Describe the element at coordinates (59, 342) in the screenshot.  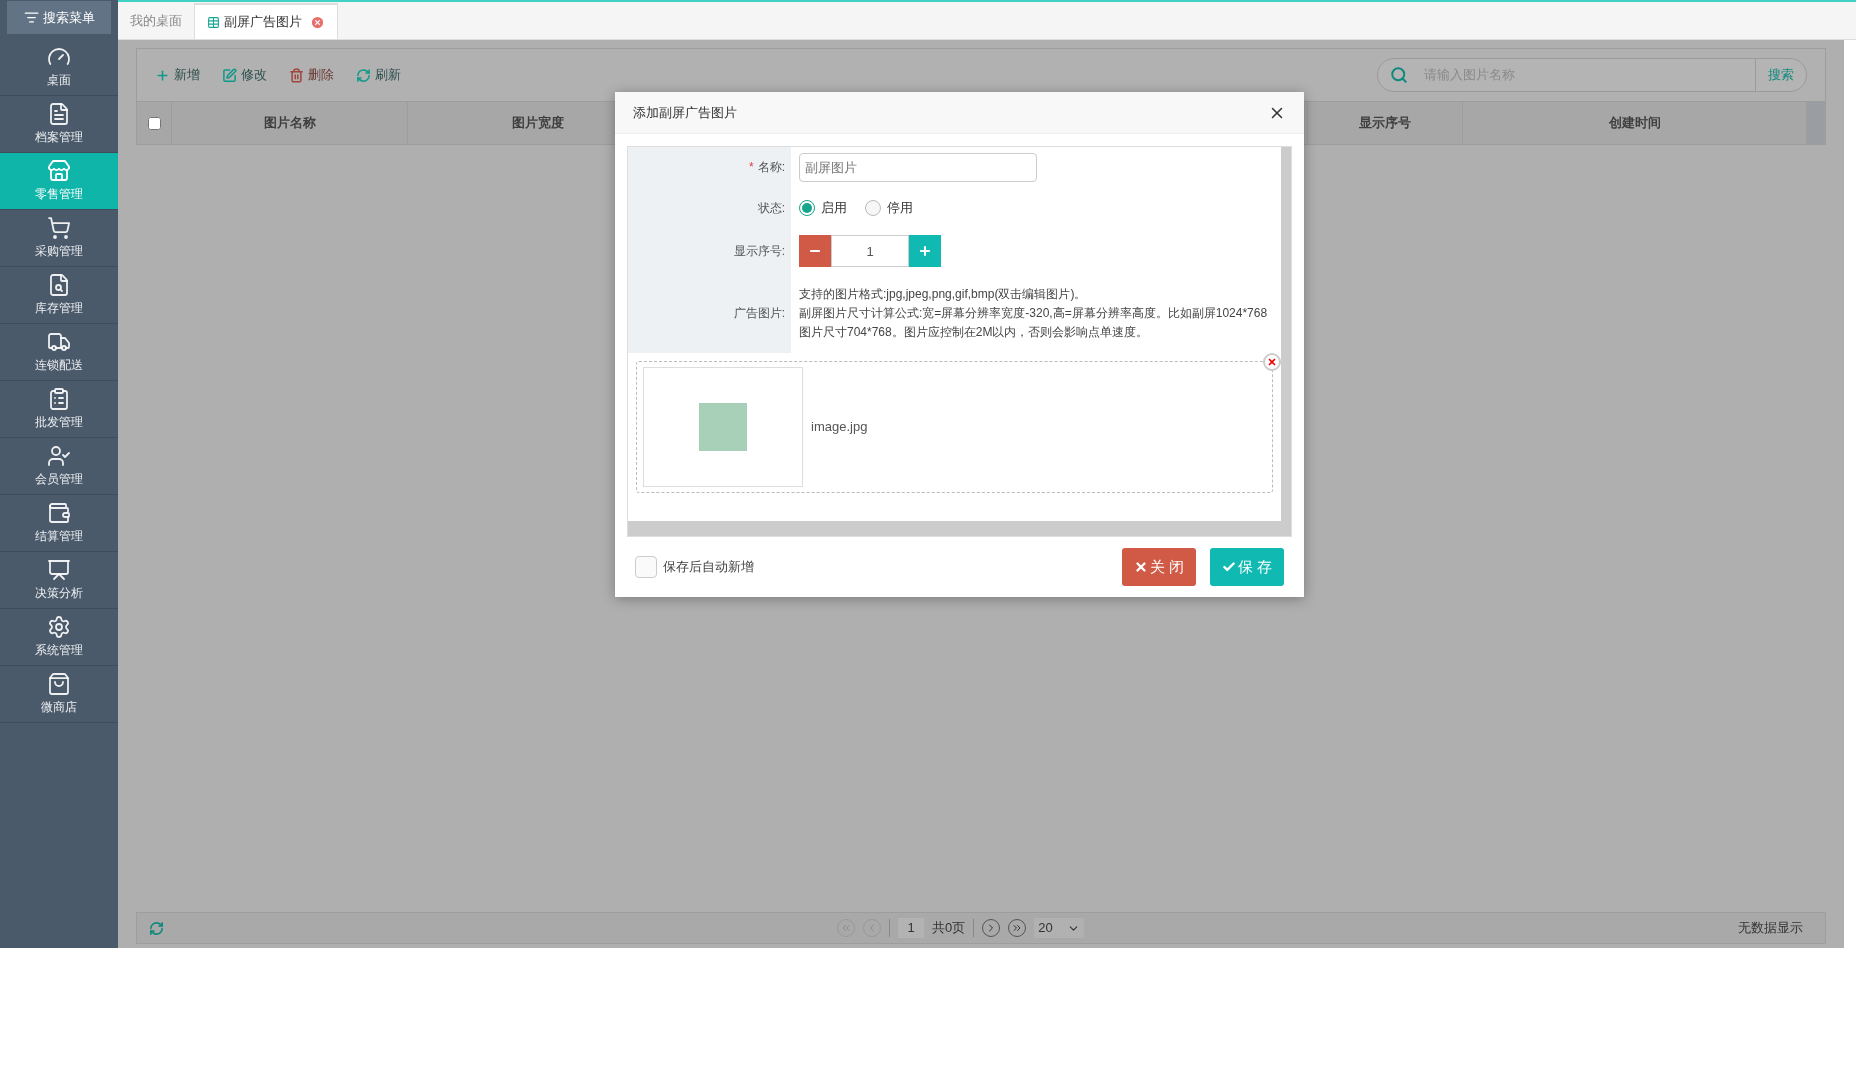
I see `truck-icon` at that location.